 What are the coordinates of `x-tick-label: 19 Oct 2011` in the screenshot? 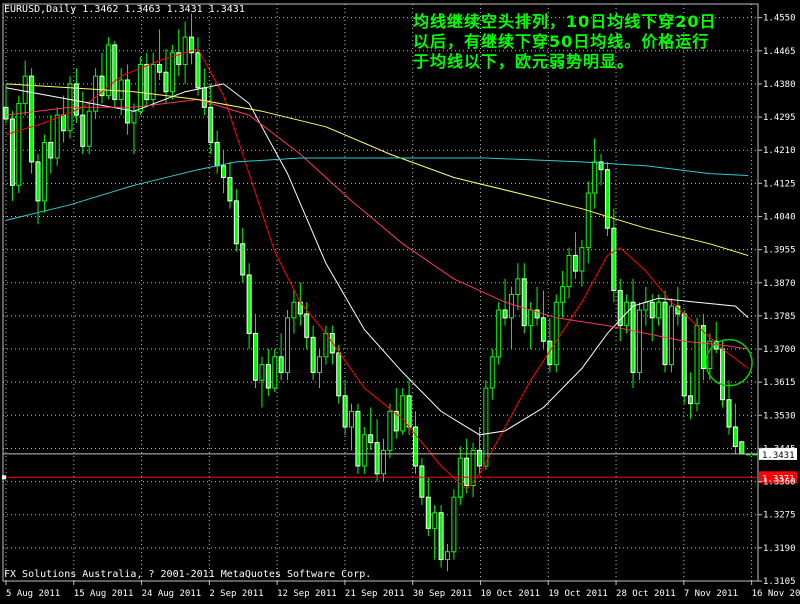 It's located at (578, 594).